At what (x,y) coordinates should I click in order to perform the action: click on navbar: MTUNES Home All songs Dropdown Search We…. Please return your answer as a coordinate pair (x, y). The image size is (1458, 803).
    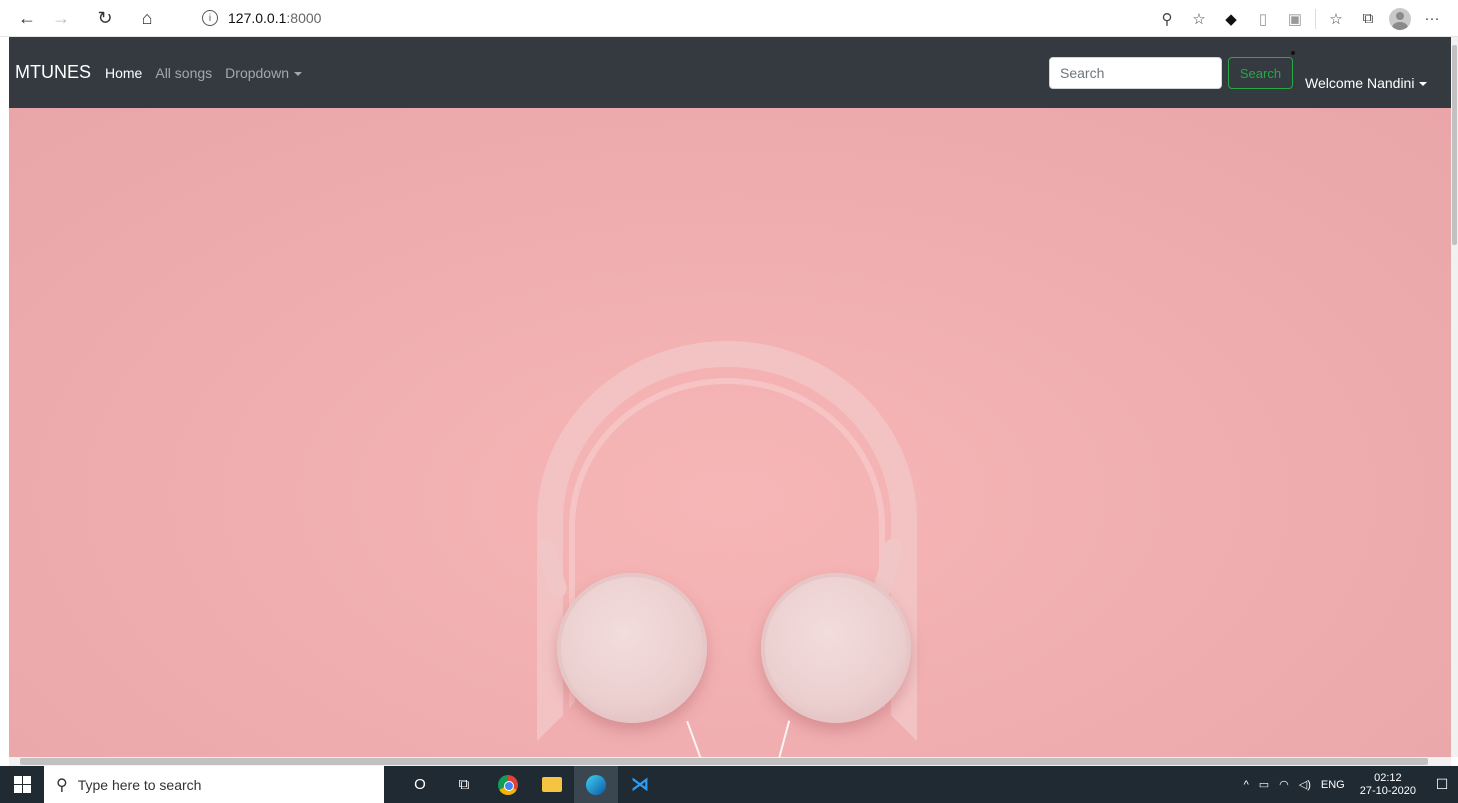
    Looking at the image, I should click on (730, 72).